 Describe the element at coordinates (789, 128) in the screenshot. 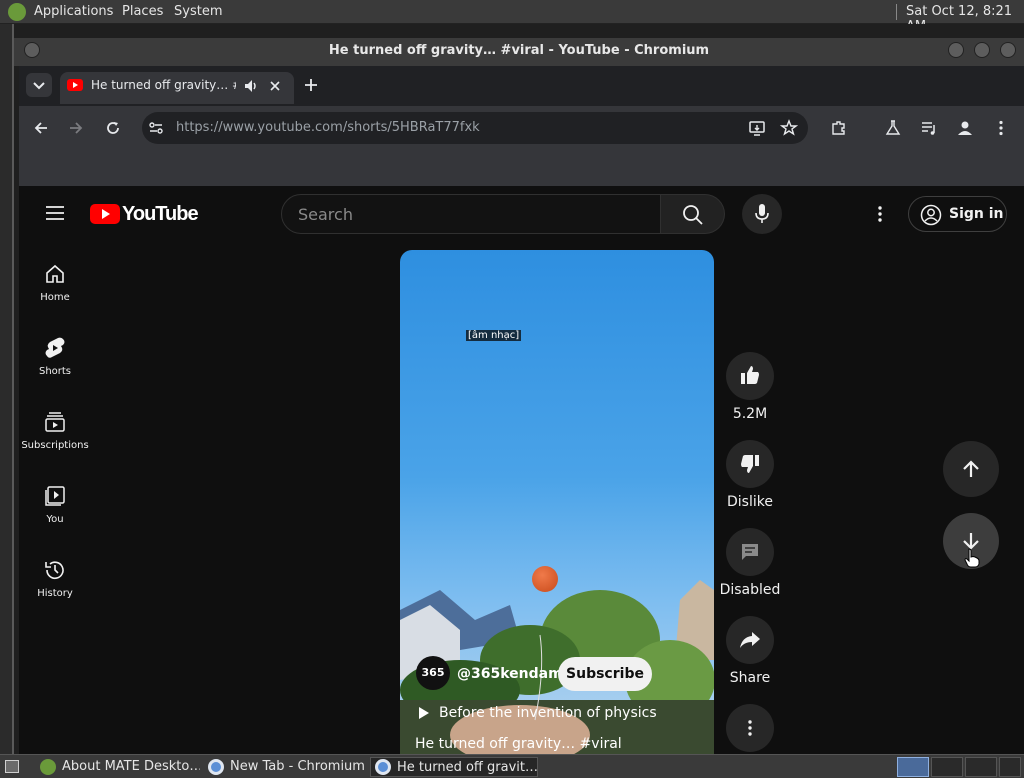

I see `bookmark-star-icon` at that location.